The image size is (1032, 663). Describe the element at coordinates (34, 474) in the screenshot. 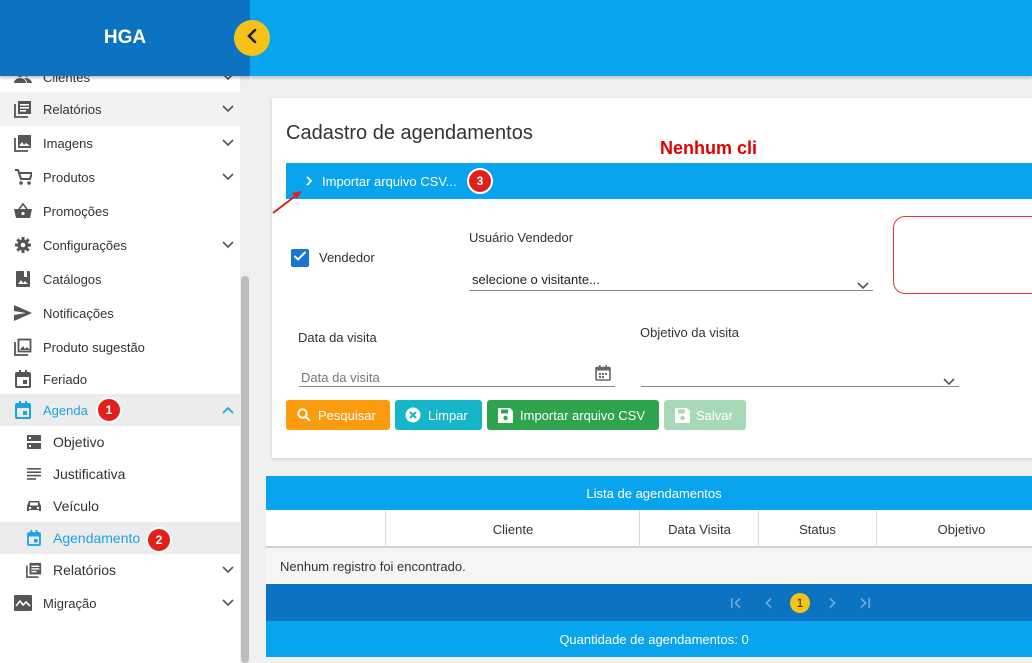

I see `lines-icon` at that location.